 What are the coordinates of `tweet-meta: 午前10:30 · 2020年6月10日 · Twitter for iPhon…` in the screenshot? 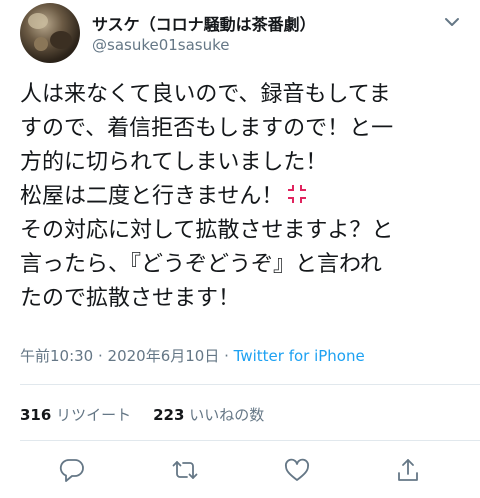 It's located at (192, 355).